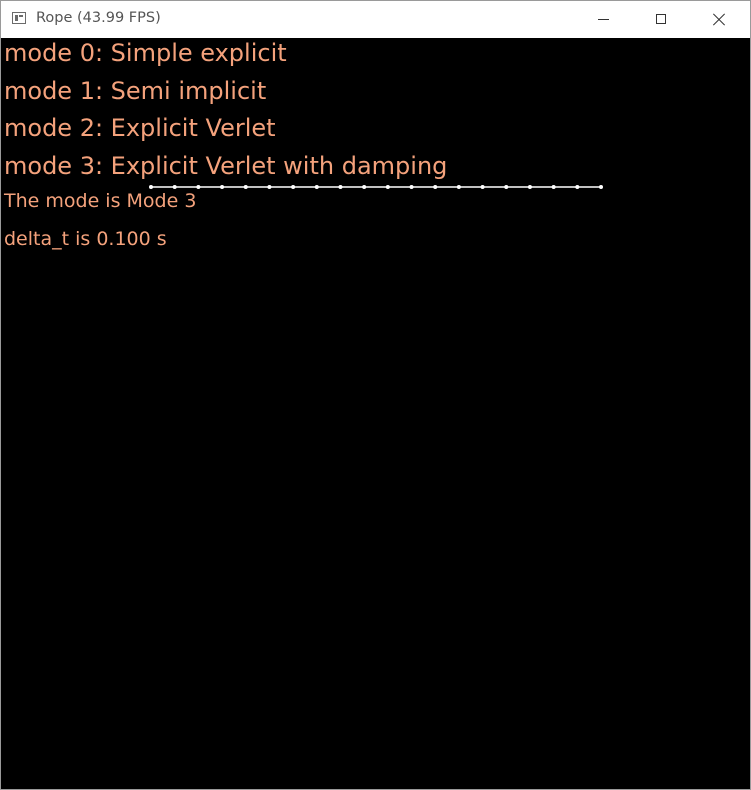 The image size is (751, 790). I want to click on title-bar: Rope (43.99 FPS), so click(375, 19).